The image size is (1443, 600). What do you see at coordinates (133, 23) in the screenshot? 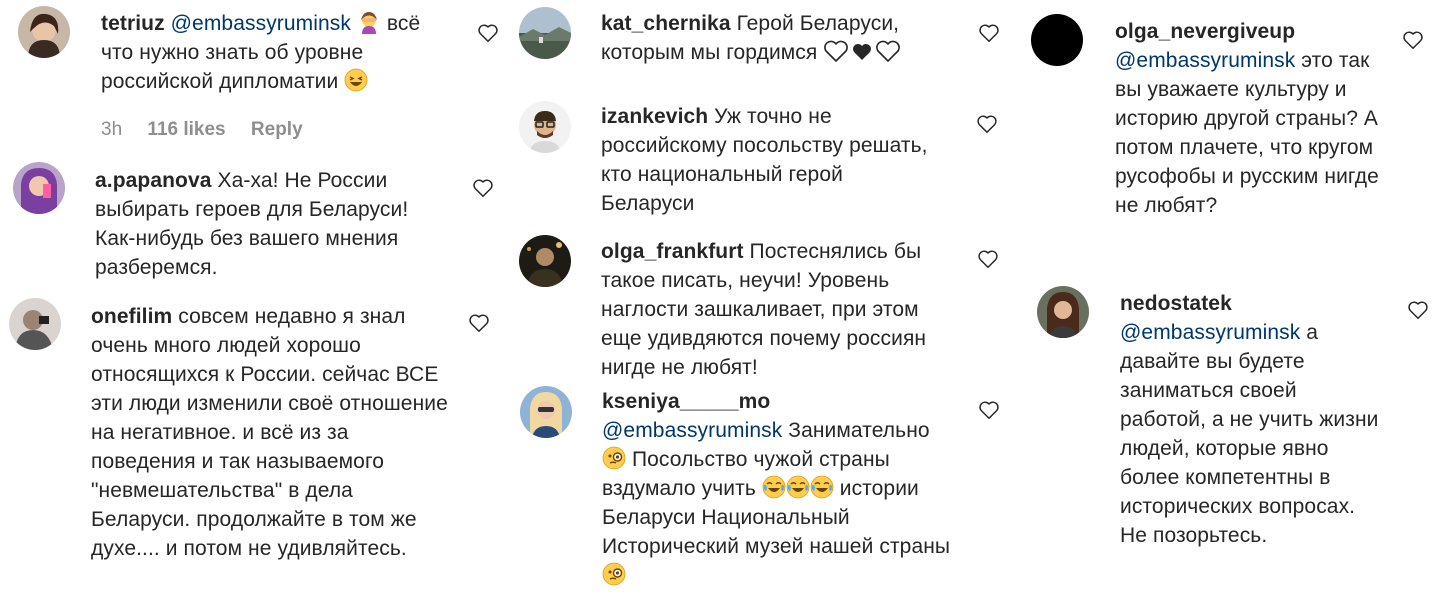
I see `comment-username: tetriuz` at bounding box center [133, 23].